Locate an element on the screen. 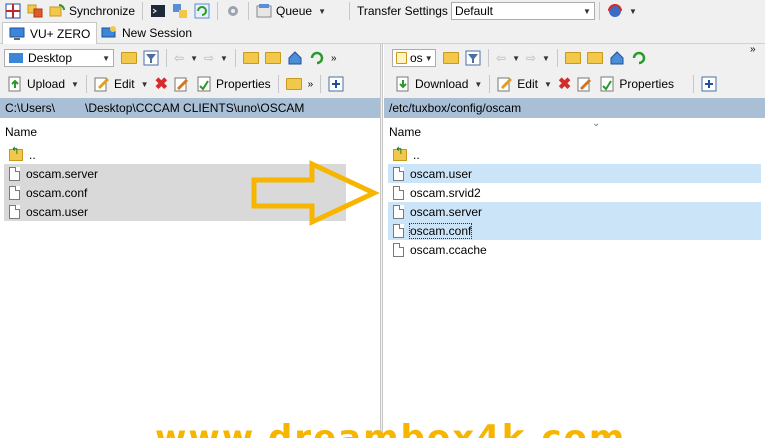  desktop-icon is located at coordinates (16, 58).